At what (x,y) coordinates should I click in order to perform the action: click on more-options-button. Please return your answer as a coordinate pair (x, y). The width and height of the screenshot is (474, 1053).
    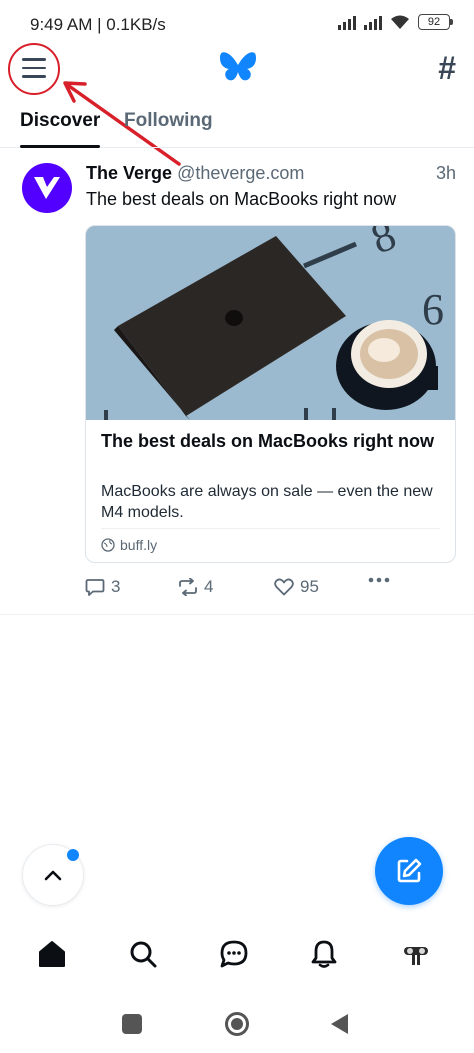
    Looking at the image, I should click on (379, 580).